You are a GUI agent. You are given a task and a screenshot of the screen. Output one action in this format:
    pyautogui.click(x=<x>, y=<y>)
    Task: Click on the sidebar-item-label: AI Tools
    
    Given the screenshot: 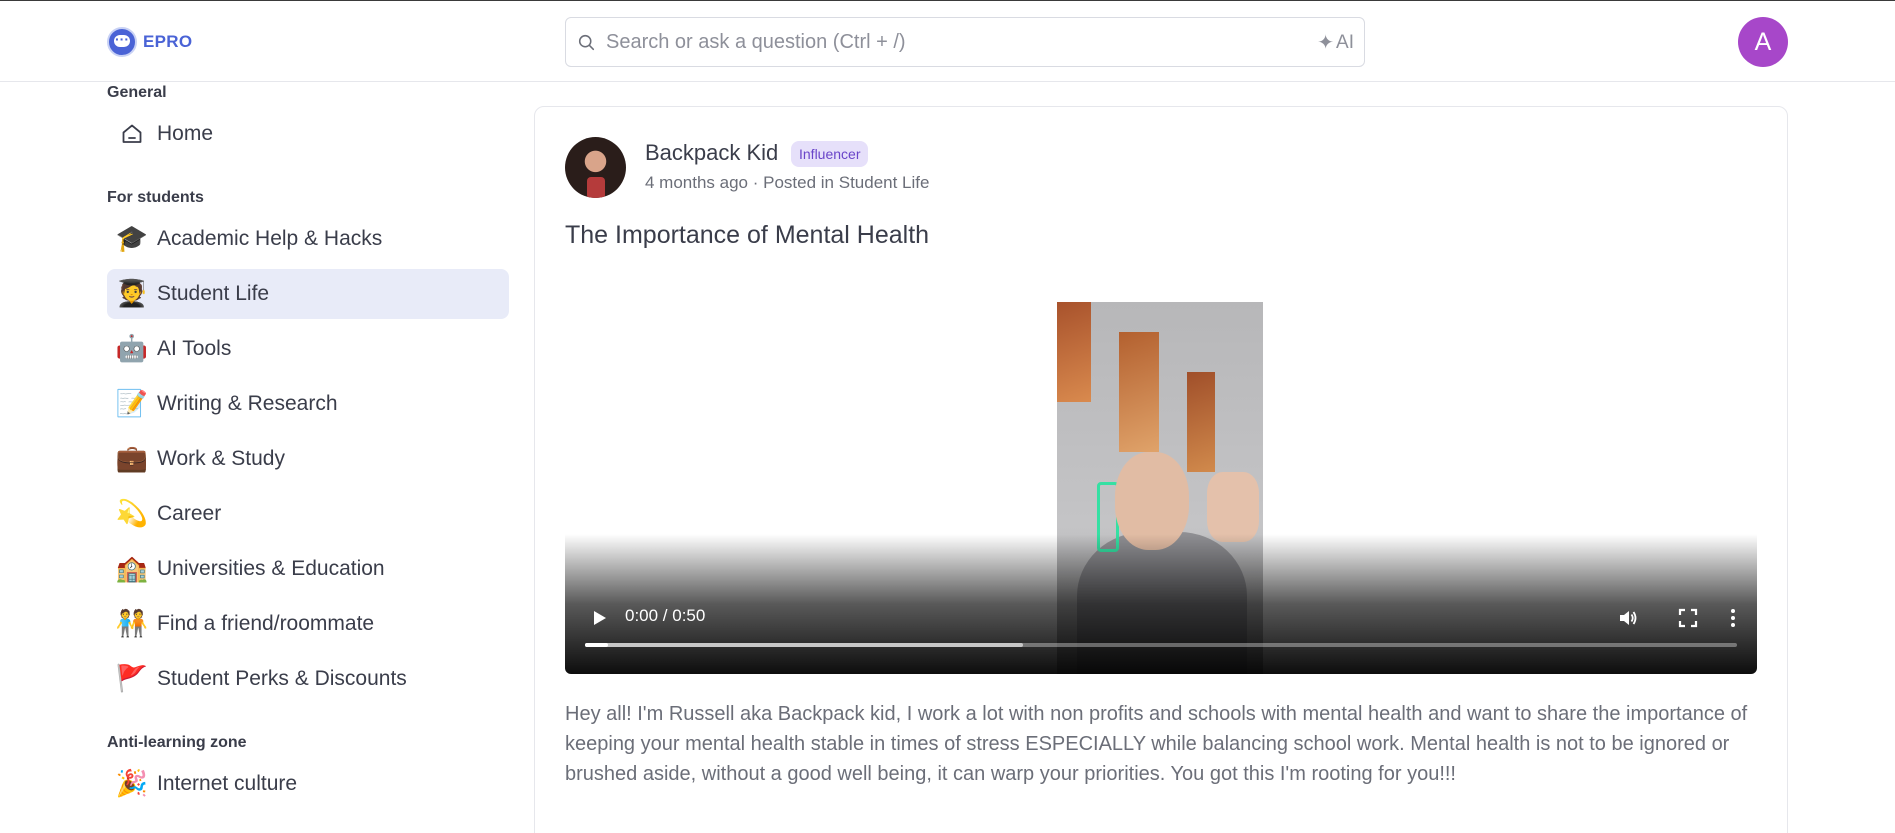 What is the action you would take?
    pyautogui.click(x=194, y=348)
    